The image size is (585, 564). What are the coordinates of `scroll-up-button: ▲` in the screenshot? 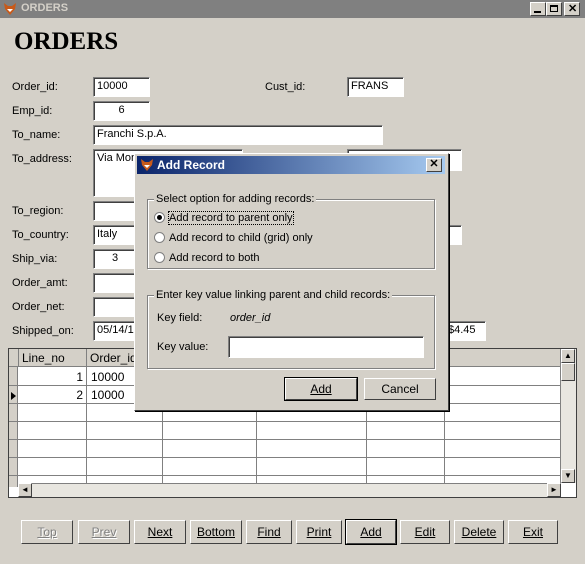 It's located at (568, 356).